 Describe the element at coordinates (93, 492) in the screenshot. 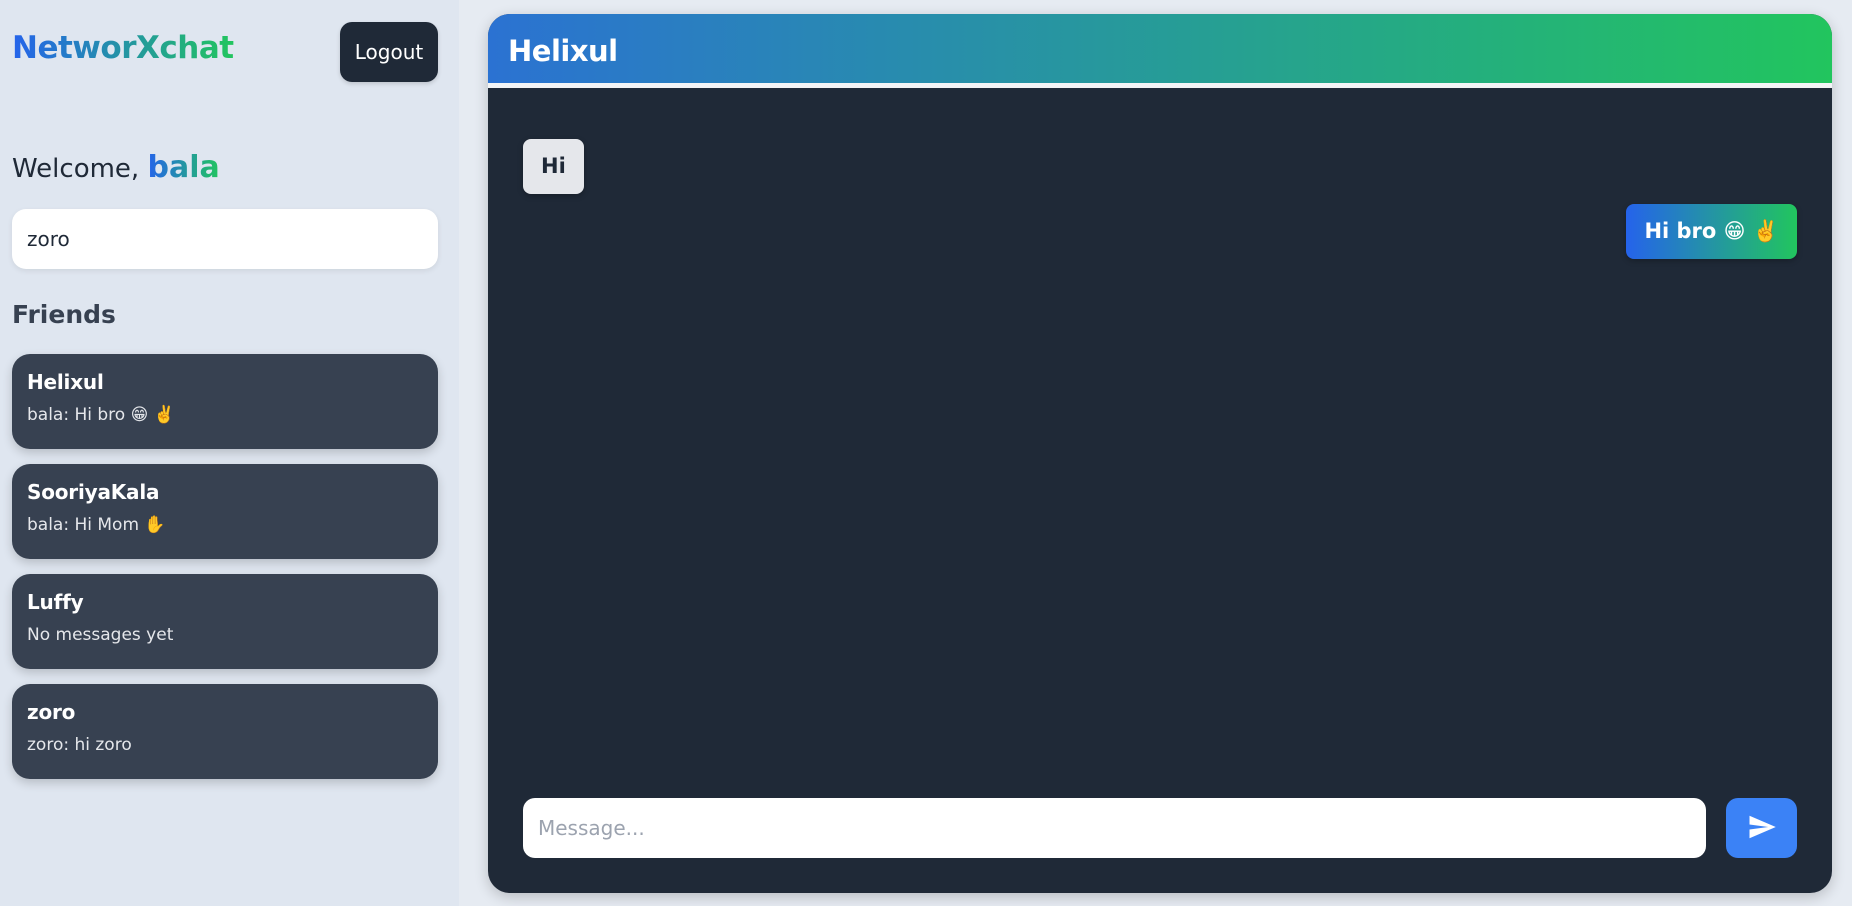

I see `friend-name: SooriyaKala` at that location.